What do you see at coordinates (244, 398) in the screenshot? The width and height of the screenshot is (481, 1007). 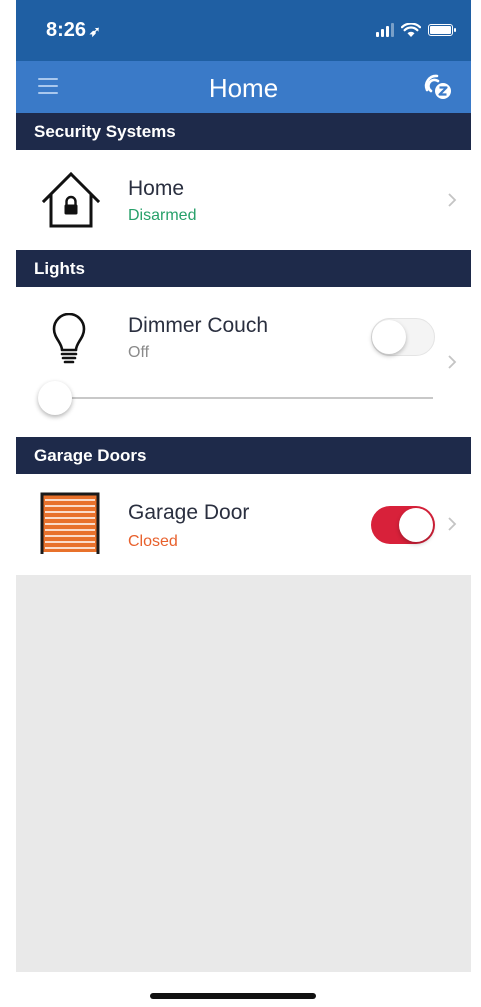 I see `dimmer-slider-track` at bounding box center [244, 398].